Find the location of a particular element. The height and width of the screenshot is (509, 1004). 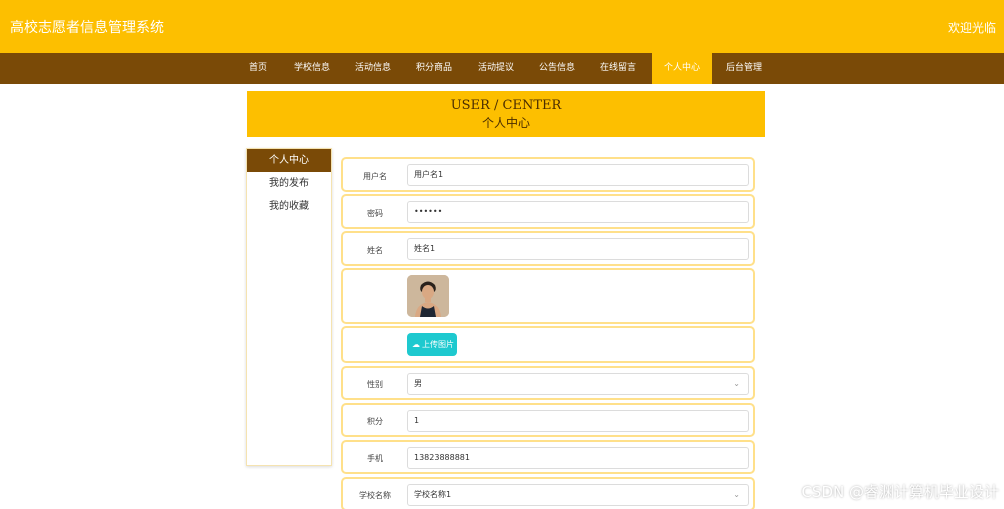

points-label: 积分 is located at coordinates (375, 421).